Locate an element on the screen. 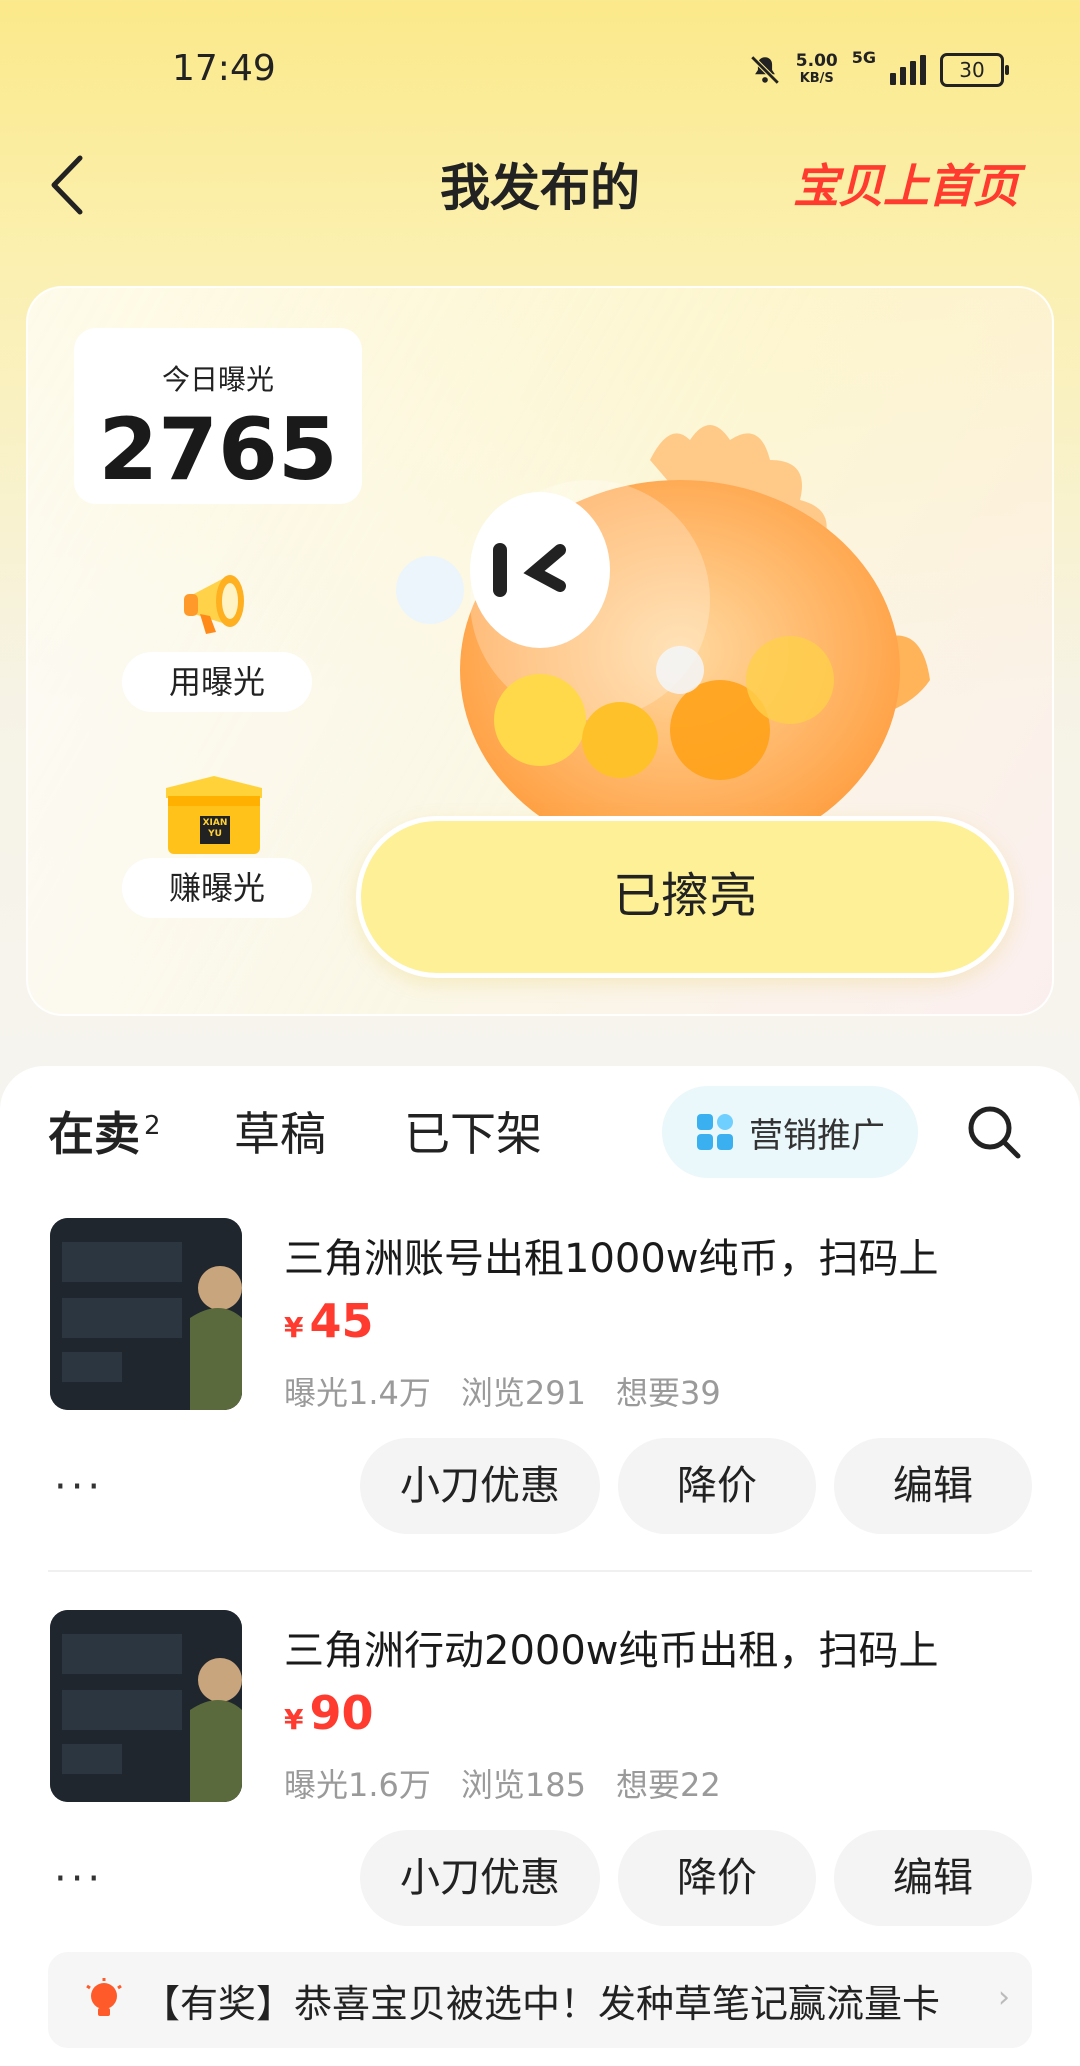  status-time: 17:49 is located at coordinates (224, 68).